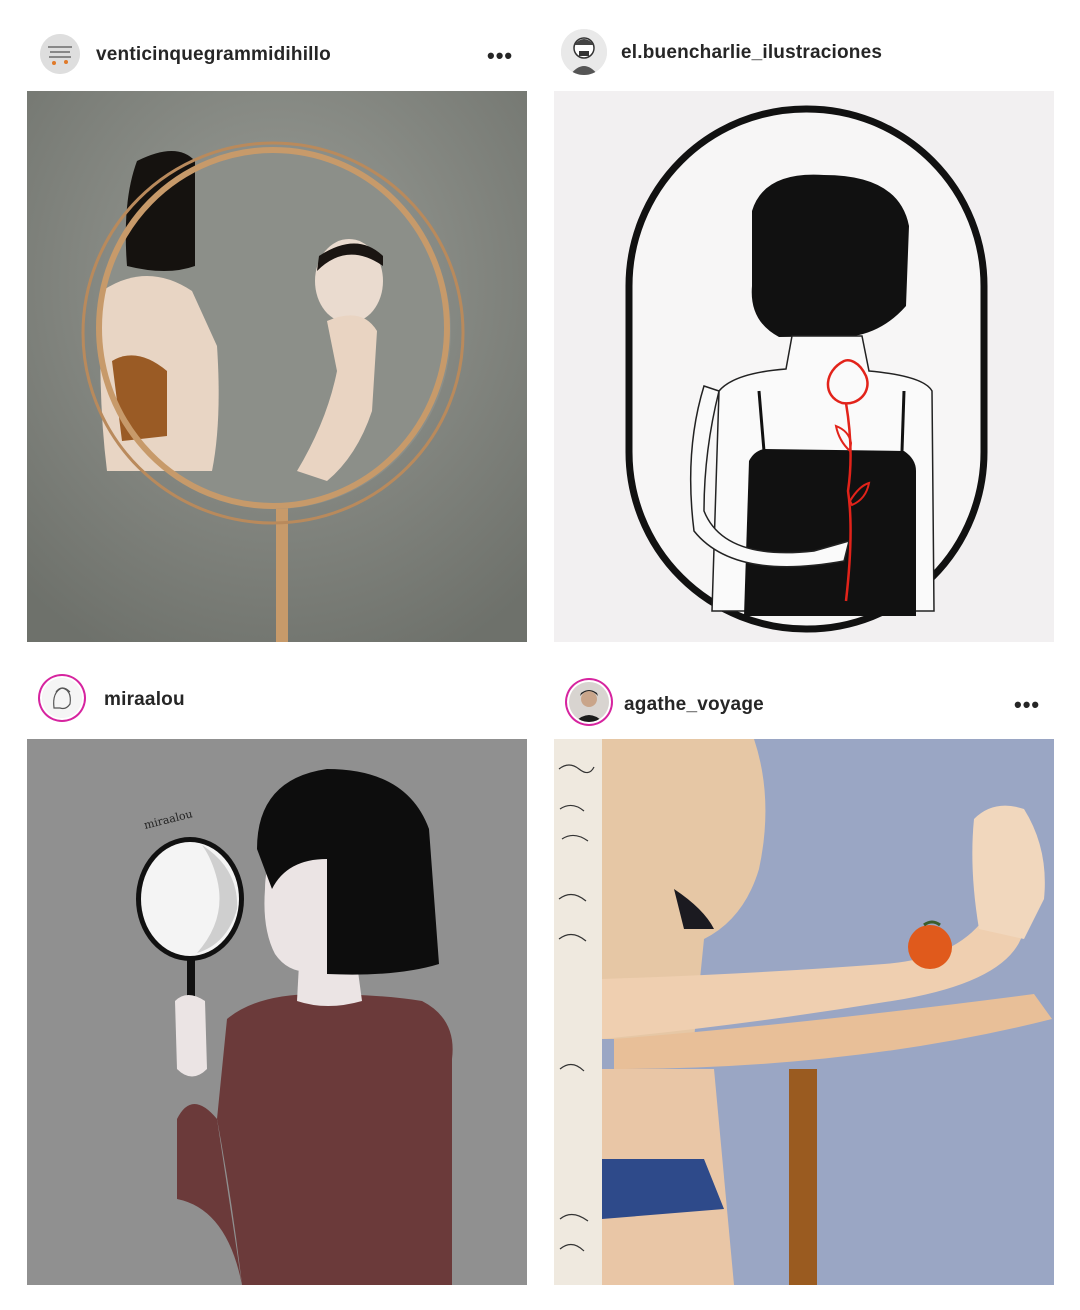  I want to click on post-header: el.buencharlie_ilustraciones, so click(804, 55).